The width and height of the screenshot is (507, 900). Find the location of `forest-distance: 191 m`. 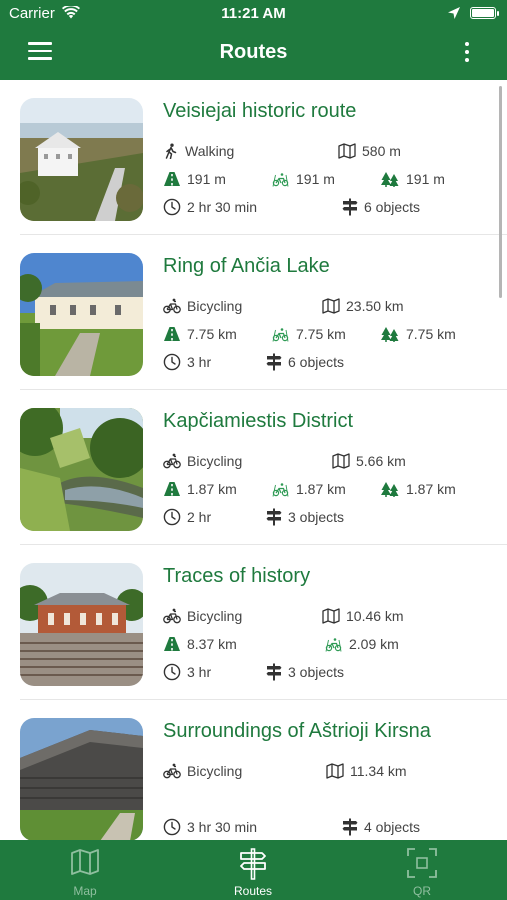

forest-distance: 191 m is located at coordinates (412, 179).